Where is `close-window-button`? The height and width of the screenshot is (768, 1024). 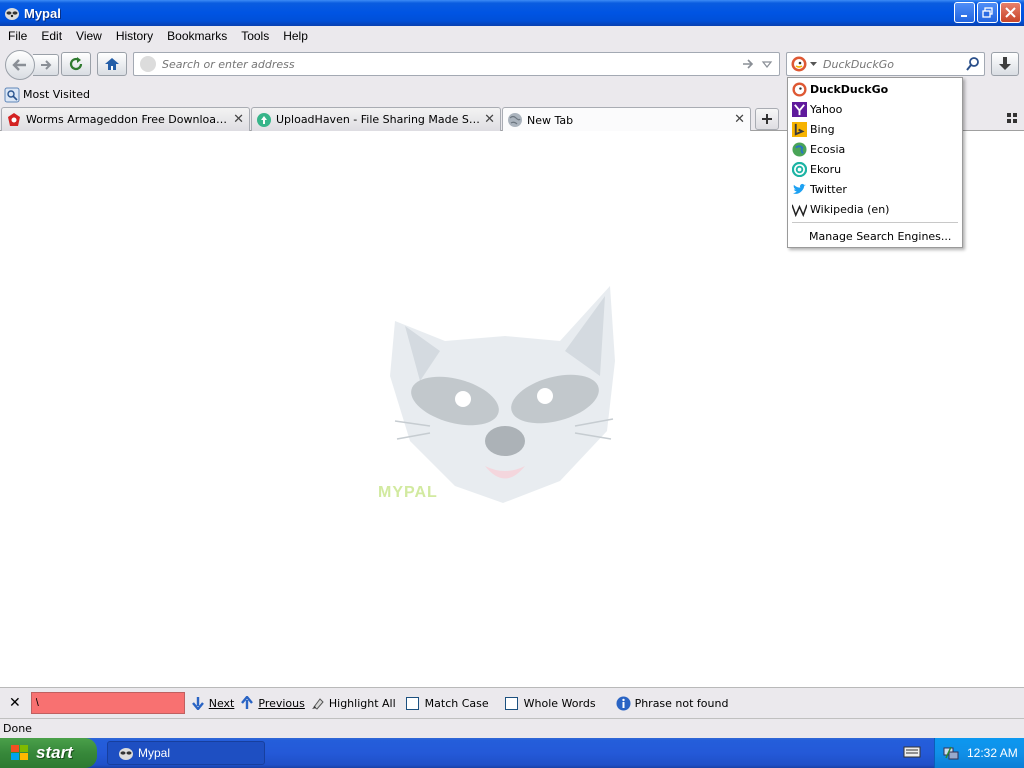
close-window-button is located at coordinates (1010, 12).